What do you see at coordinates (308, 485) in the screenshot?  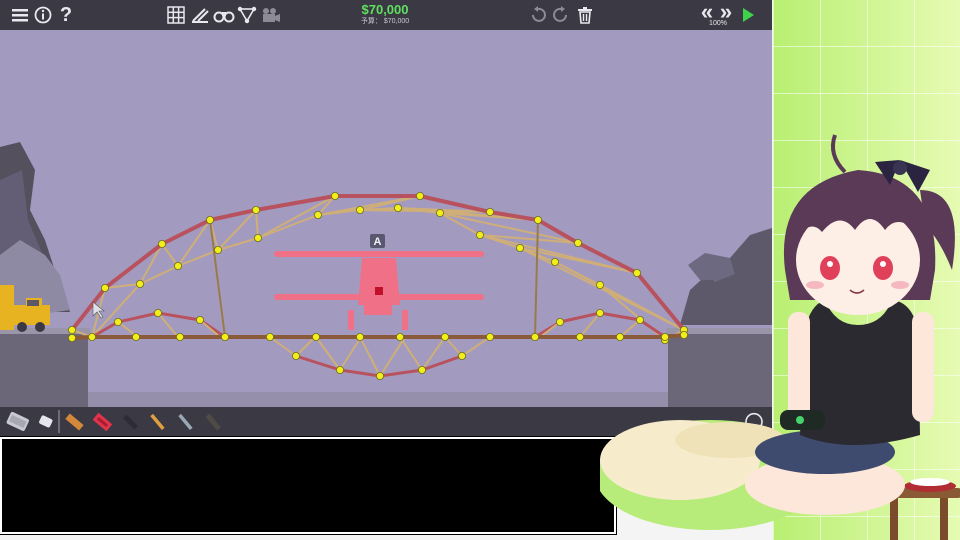 I see `dialog-box` at bounding box center [308, 485].